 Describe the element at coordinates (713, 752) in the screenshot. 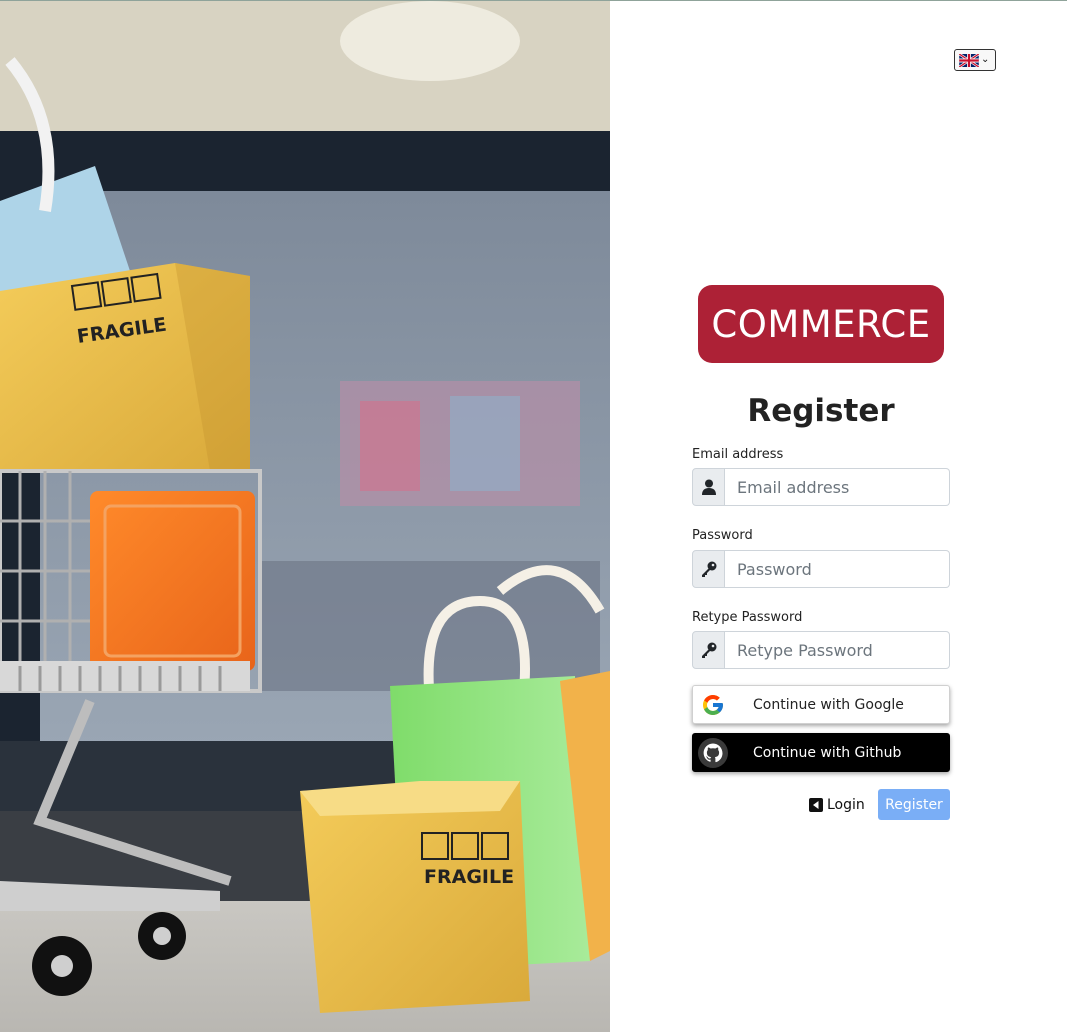

I see `github-icon` at that location.